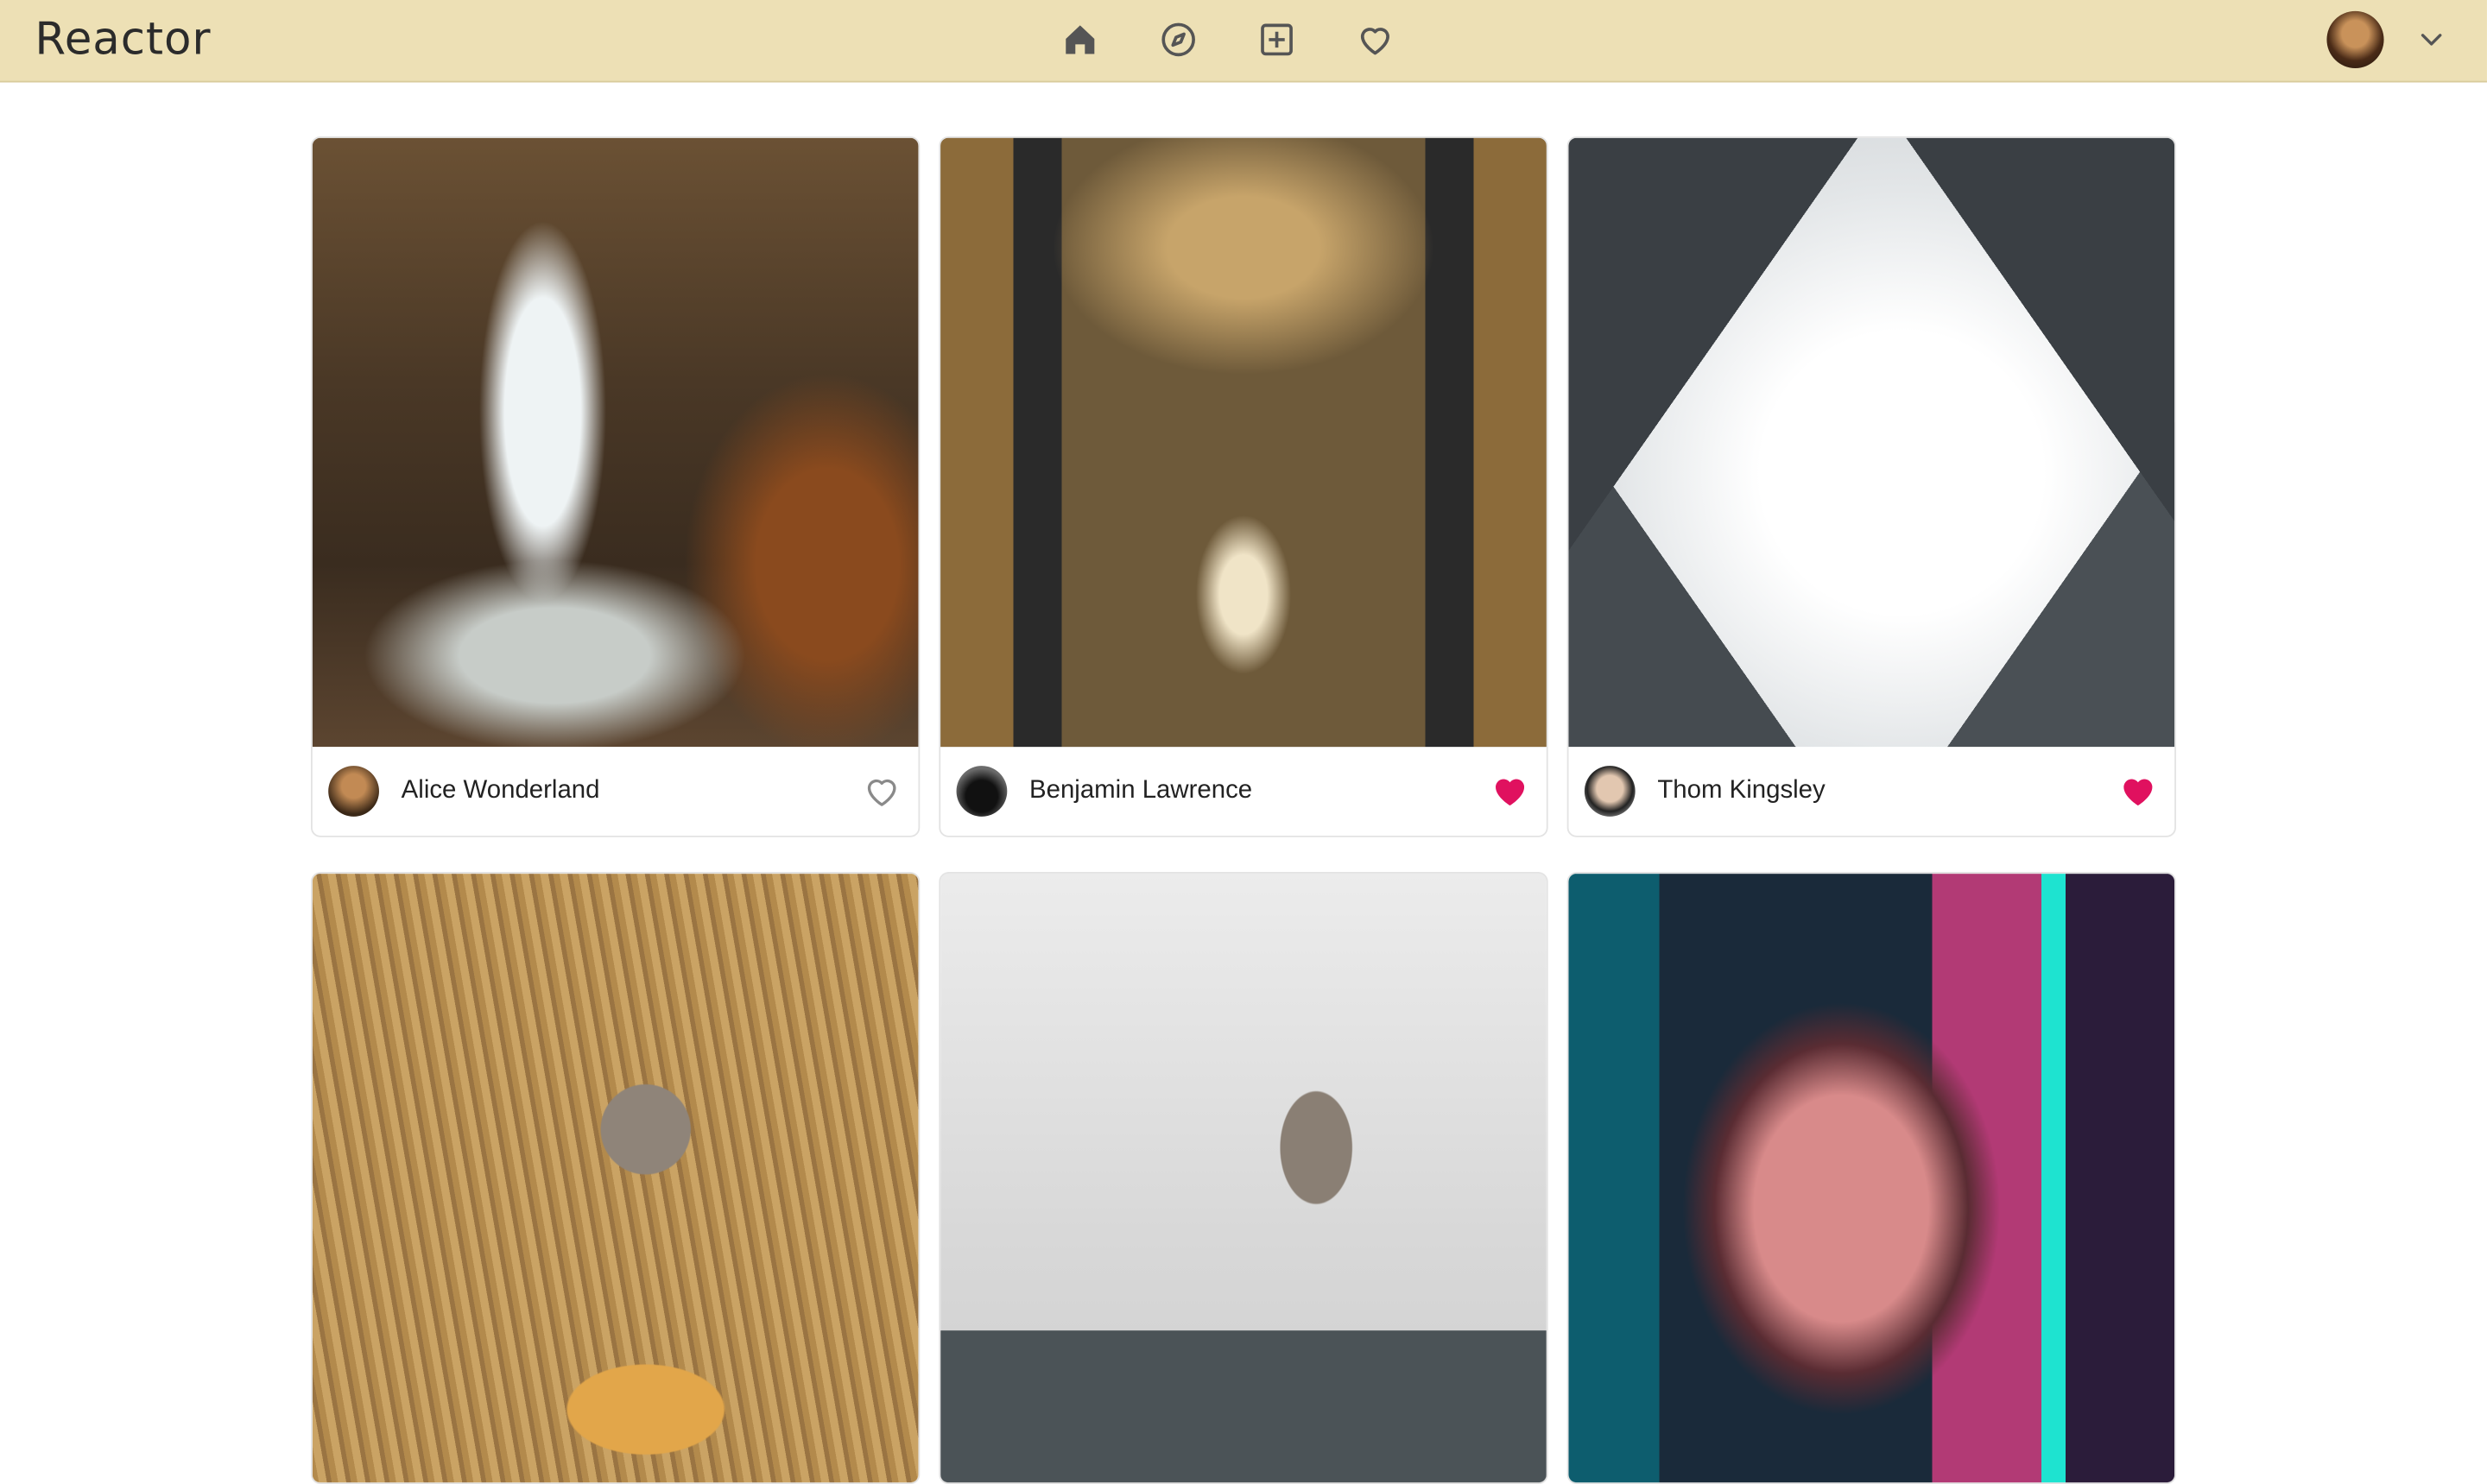  I want to click on post-photo-wheat-field, so click(616, 1178).